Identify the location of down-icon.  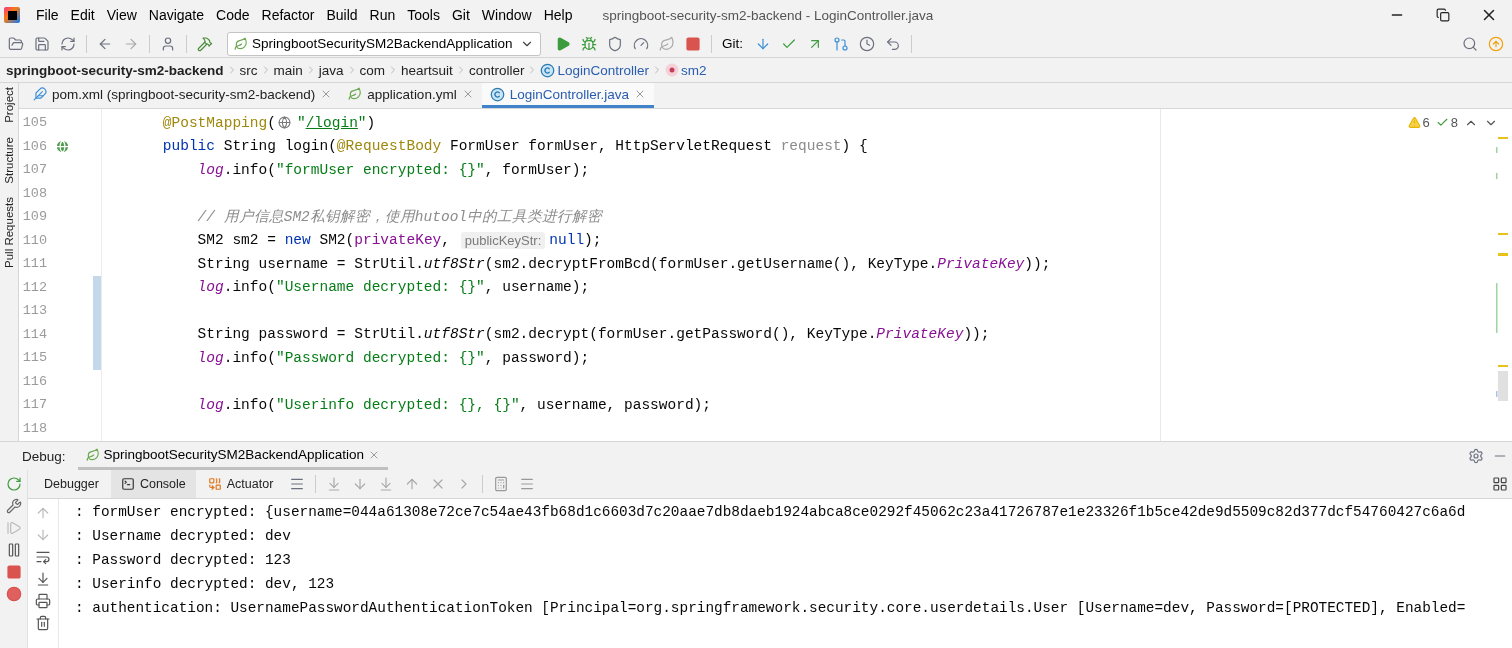
(43, 535).